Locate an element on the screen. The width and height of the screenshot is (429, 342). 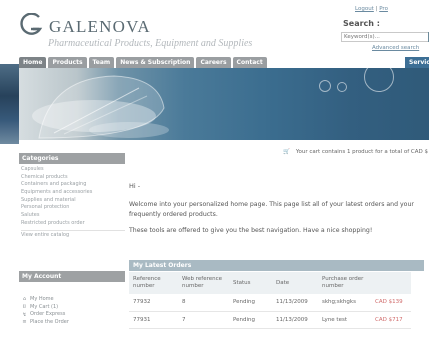
category-link: Salutes is located at coordinates (73, 216).